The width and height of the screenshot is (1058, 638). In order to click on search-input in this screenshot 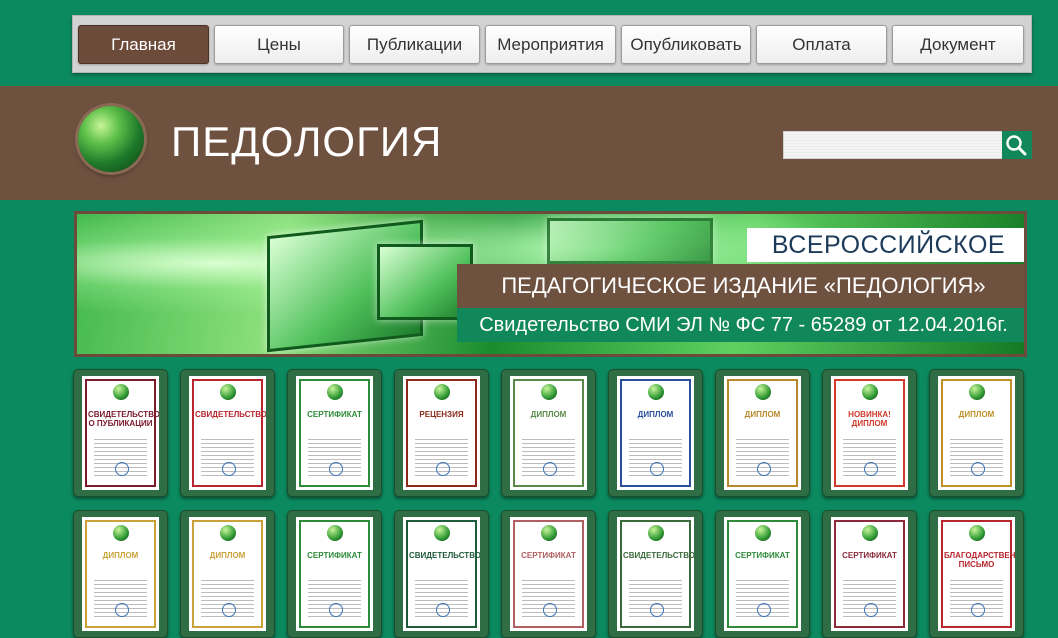, I will do `click(893, 145)`.